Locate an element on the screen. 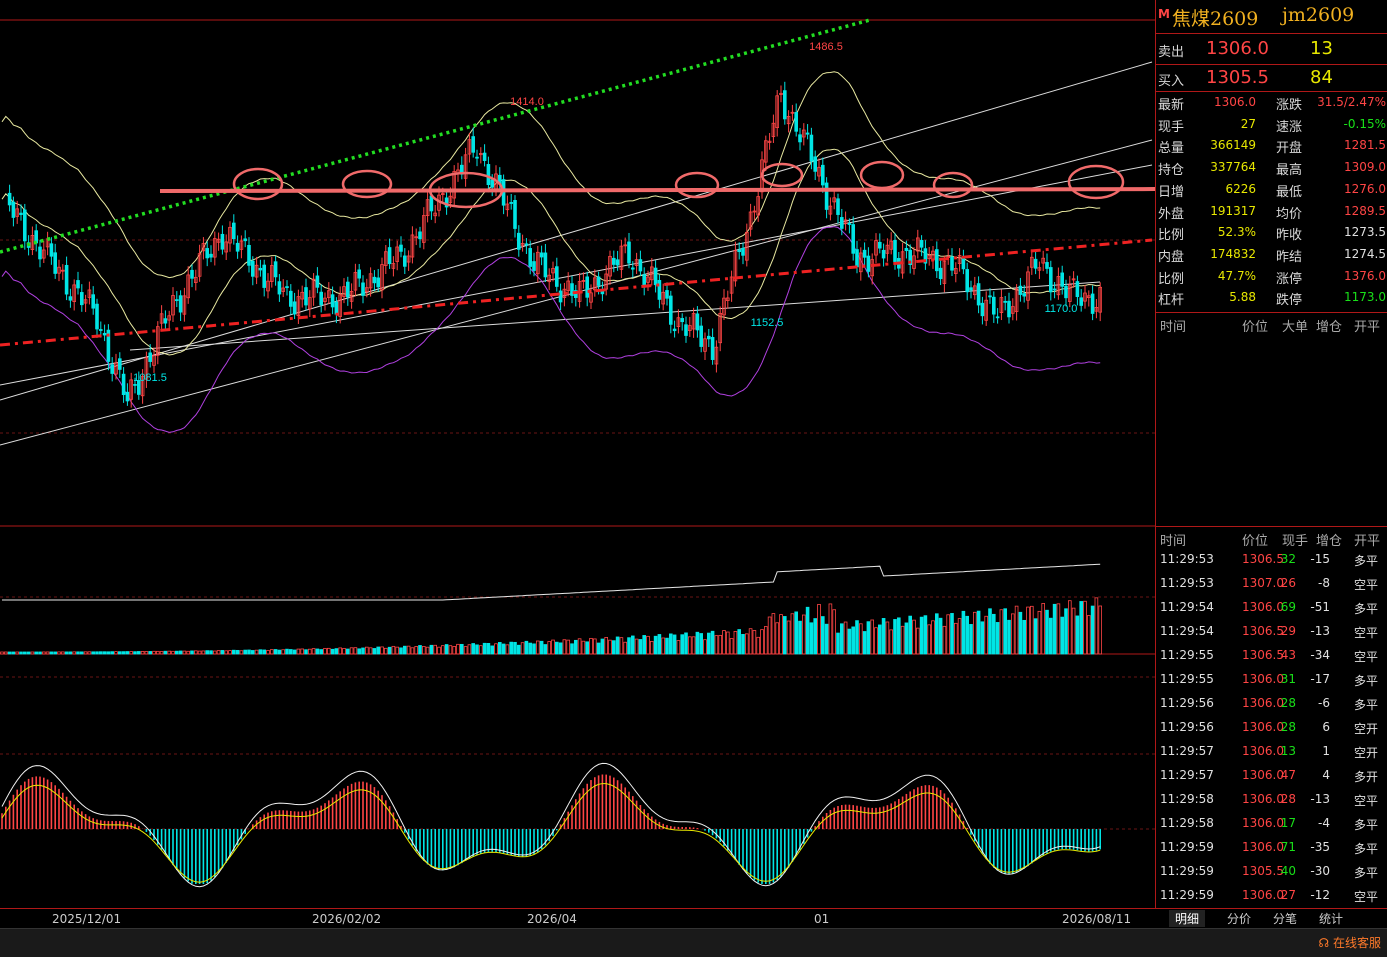 The width and height of the screenshot is (1387, 957). stat-value: 1306.0 is located at coordinates (1235, 102).